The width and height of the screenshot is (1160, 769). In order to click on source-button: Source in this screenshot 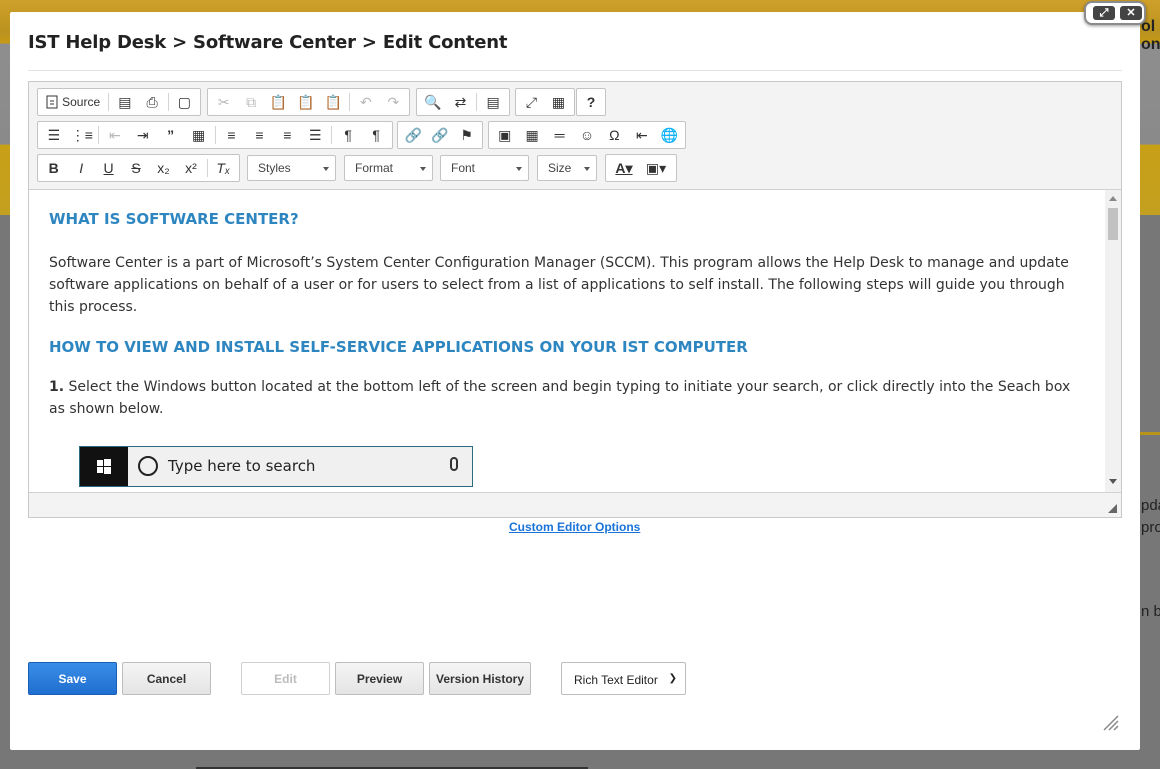, I will do `click(73, 102)`.